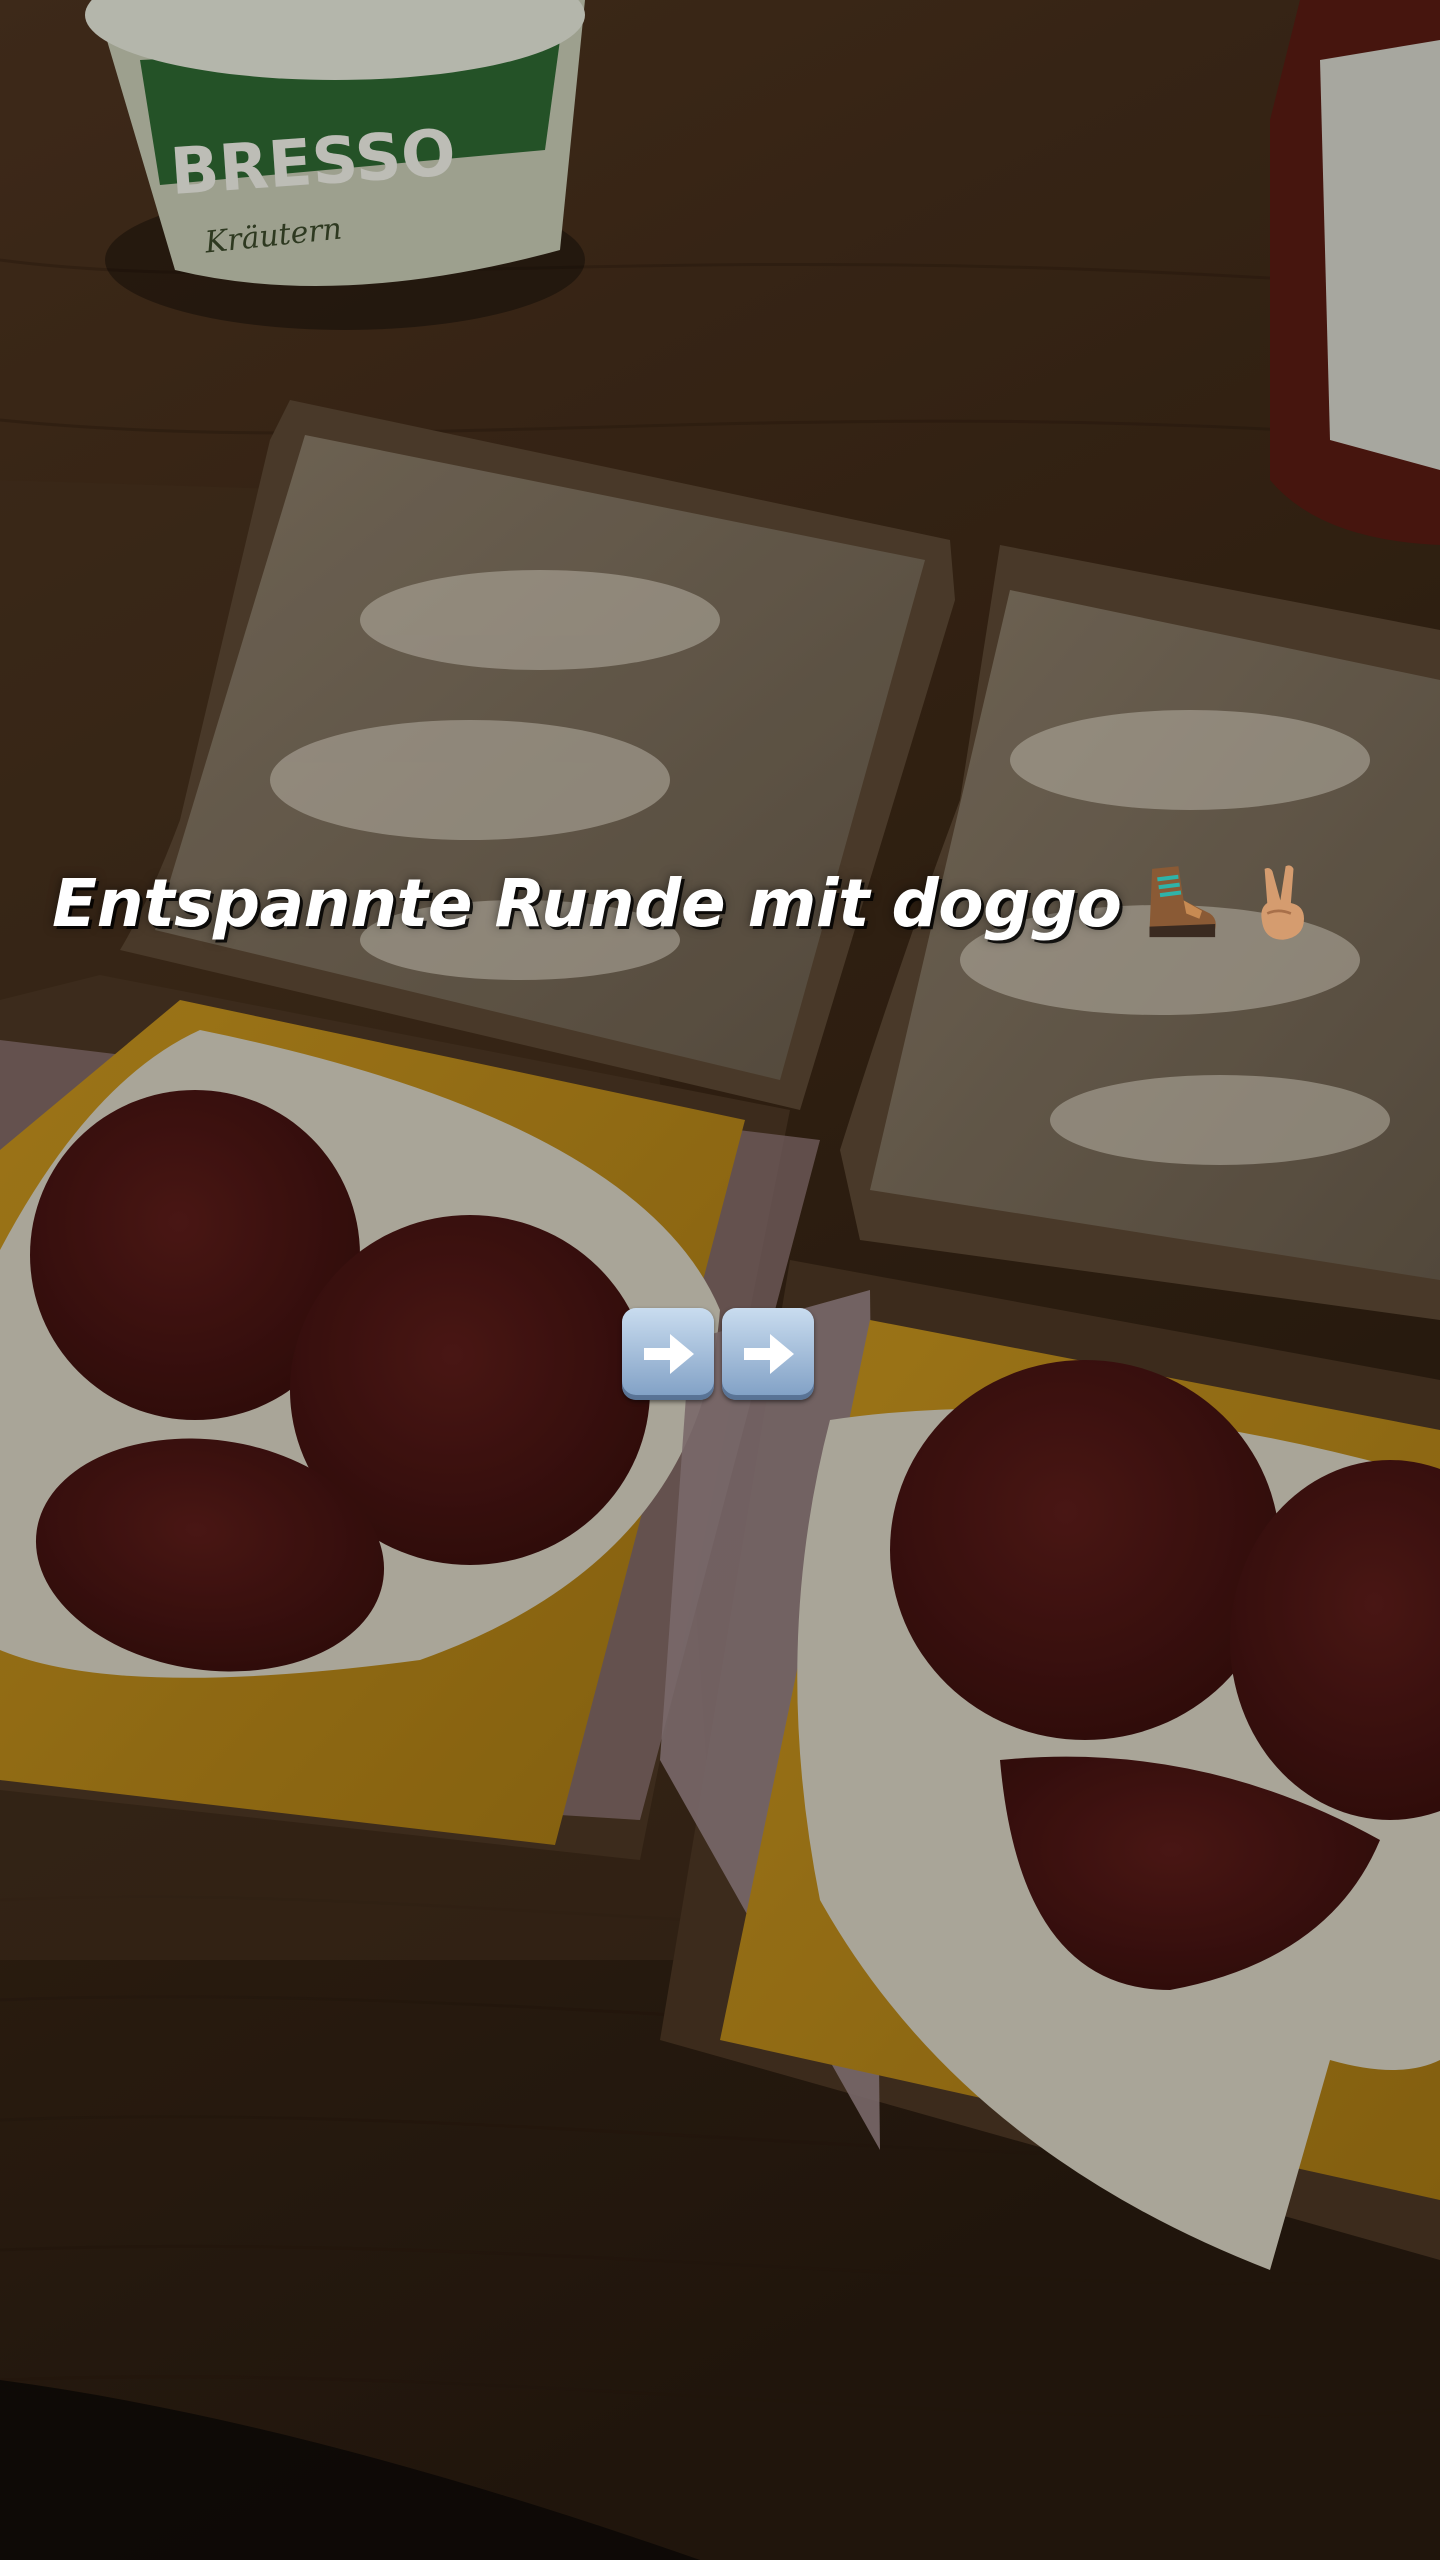  I want to click on story-caption: Entspannte Runde mit doggo, so click(727, 903).